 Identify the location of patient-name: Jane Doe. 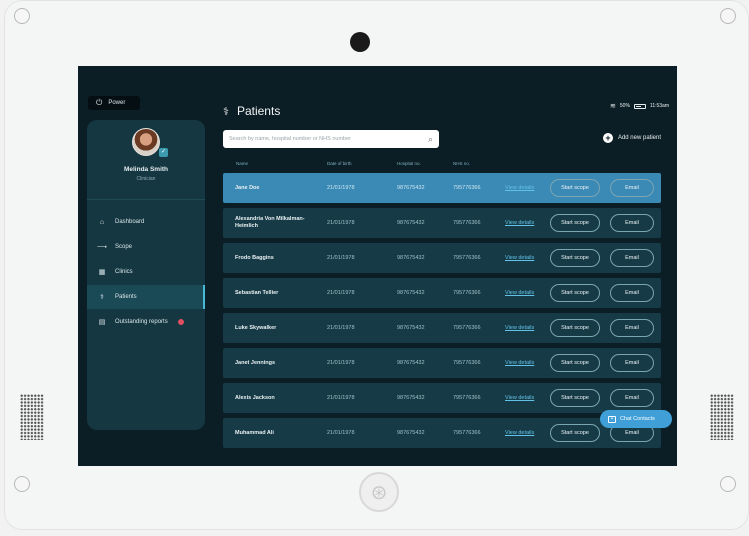
(247, 187).